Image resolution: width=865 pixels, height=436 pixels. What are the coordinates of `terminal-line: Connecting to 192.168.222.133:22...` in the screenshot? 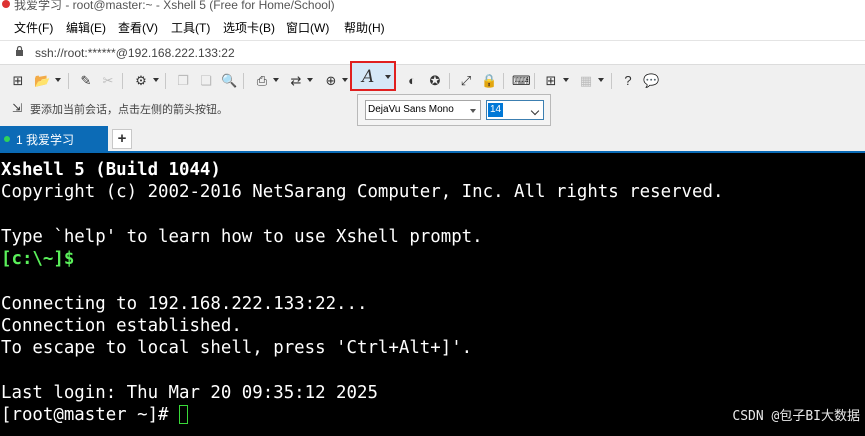 It's located at (184, 303).